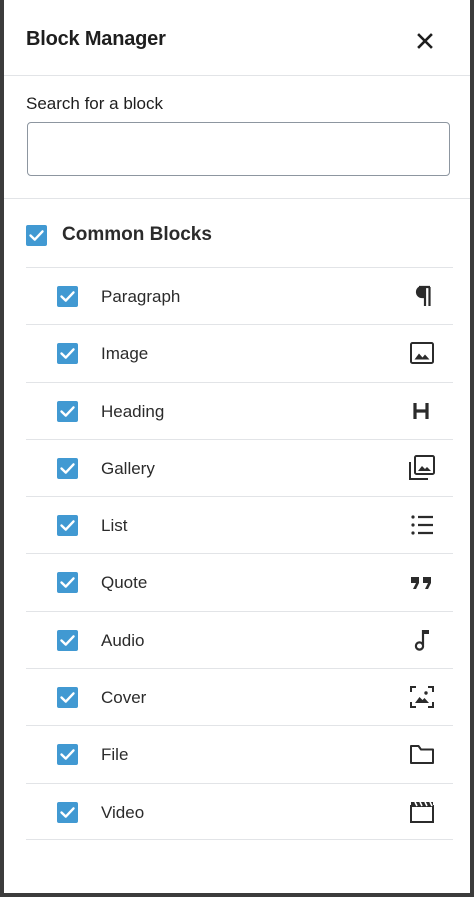  I want to click on block-checkbox-list, so click(67, 526).